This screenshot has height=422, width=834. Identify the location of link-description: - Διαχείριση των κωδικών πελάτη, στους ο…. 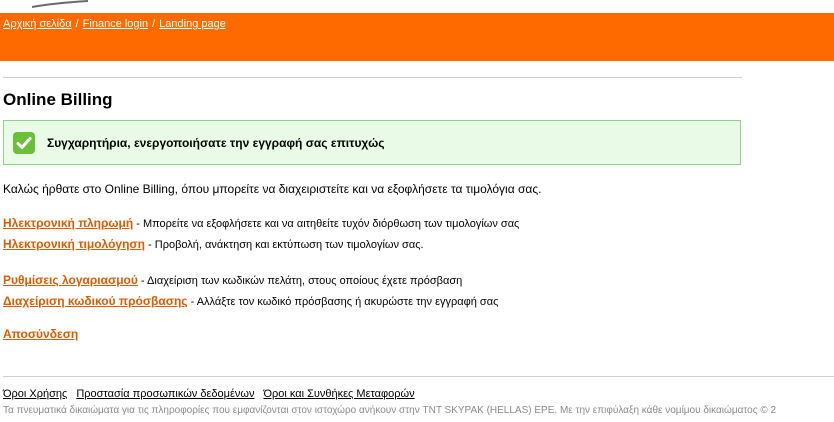
(300, 281).